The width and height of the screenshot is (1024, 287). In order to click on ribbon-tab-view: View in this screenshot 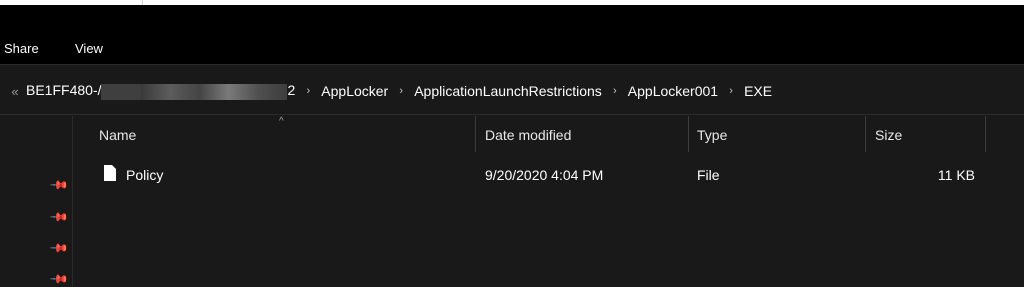, I will do `click(89, 48)`.